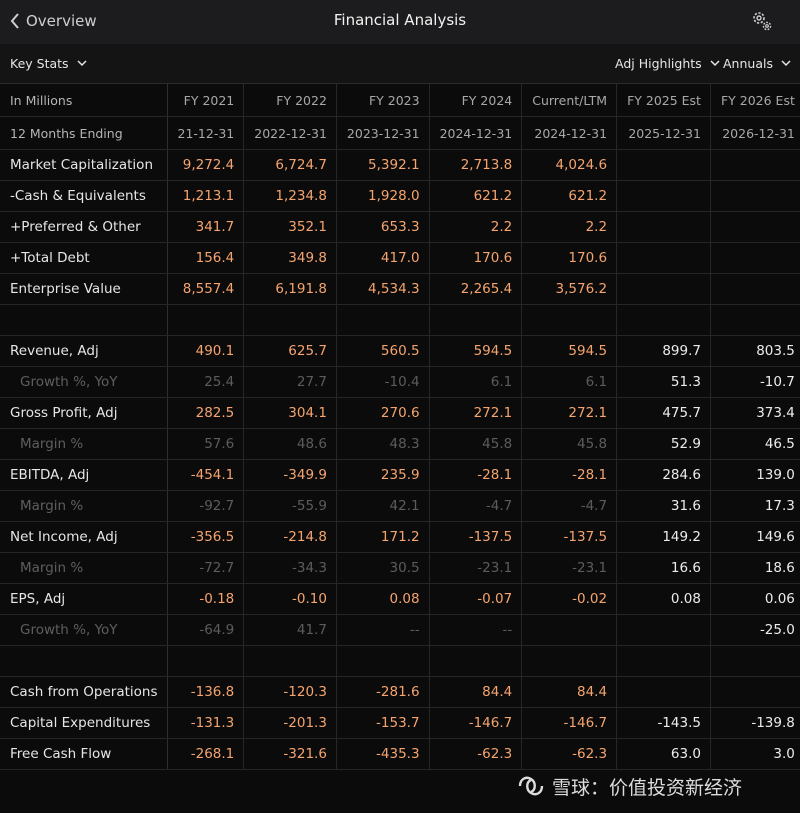  What do you see at coordinates (84, 258) in the screenshot?
I see `row-label: +Total Debt` at bounding box center [84, 258].